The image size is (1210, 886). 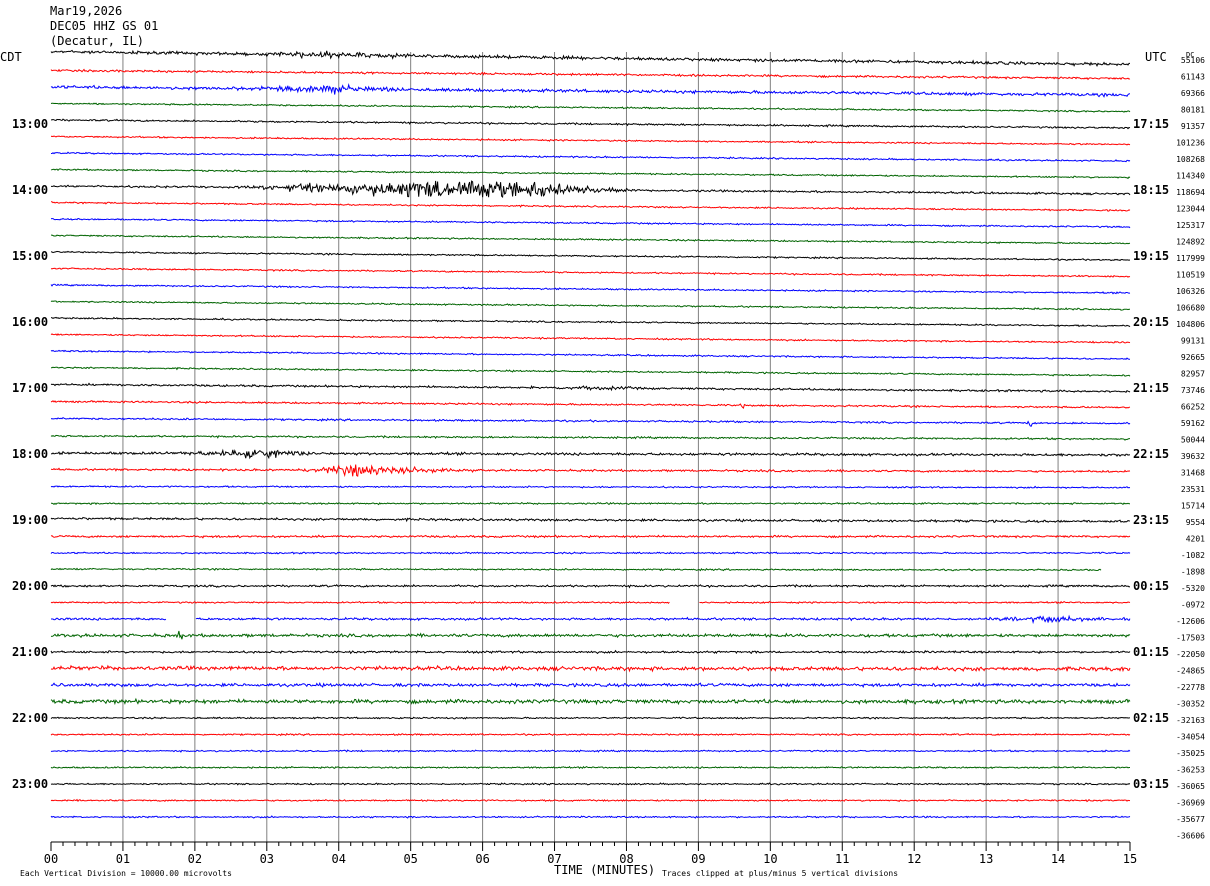 What do you see at coordinates (1193, 456) in the screenshot?
I see `dc-offset-label: 39632` at bounding box center [1193, 456].